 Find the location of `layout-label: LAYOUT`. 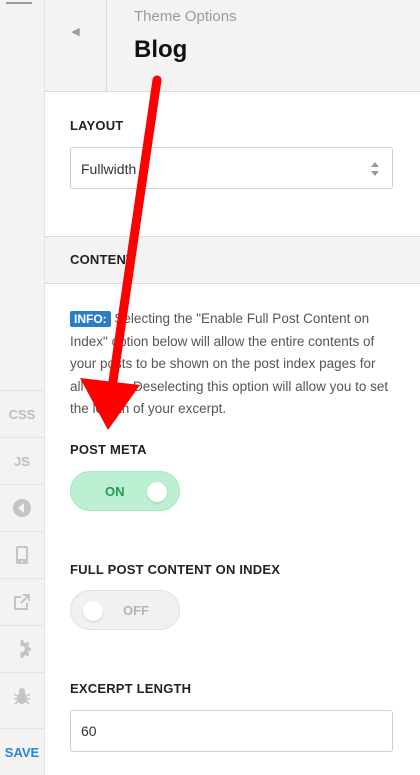

layout-label: LAYOUT is located at coordinates (97, 125).